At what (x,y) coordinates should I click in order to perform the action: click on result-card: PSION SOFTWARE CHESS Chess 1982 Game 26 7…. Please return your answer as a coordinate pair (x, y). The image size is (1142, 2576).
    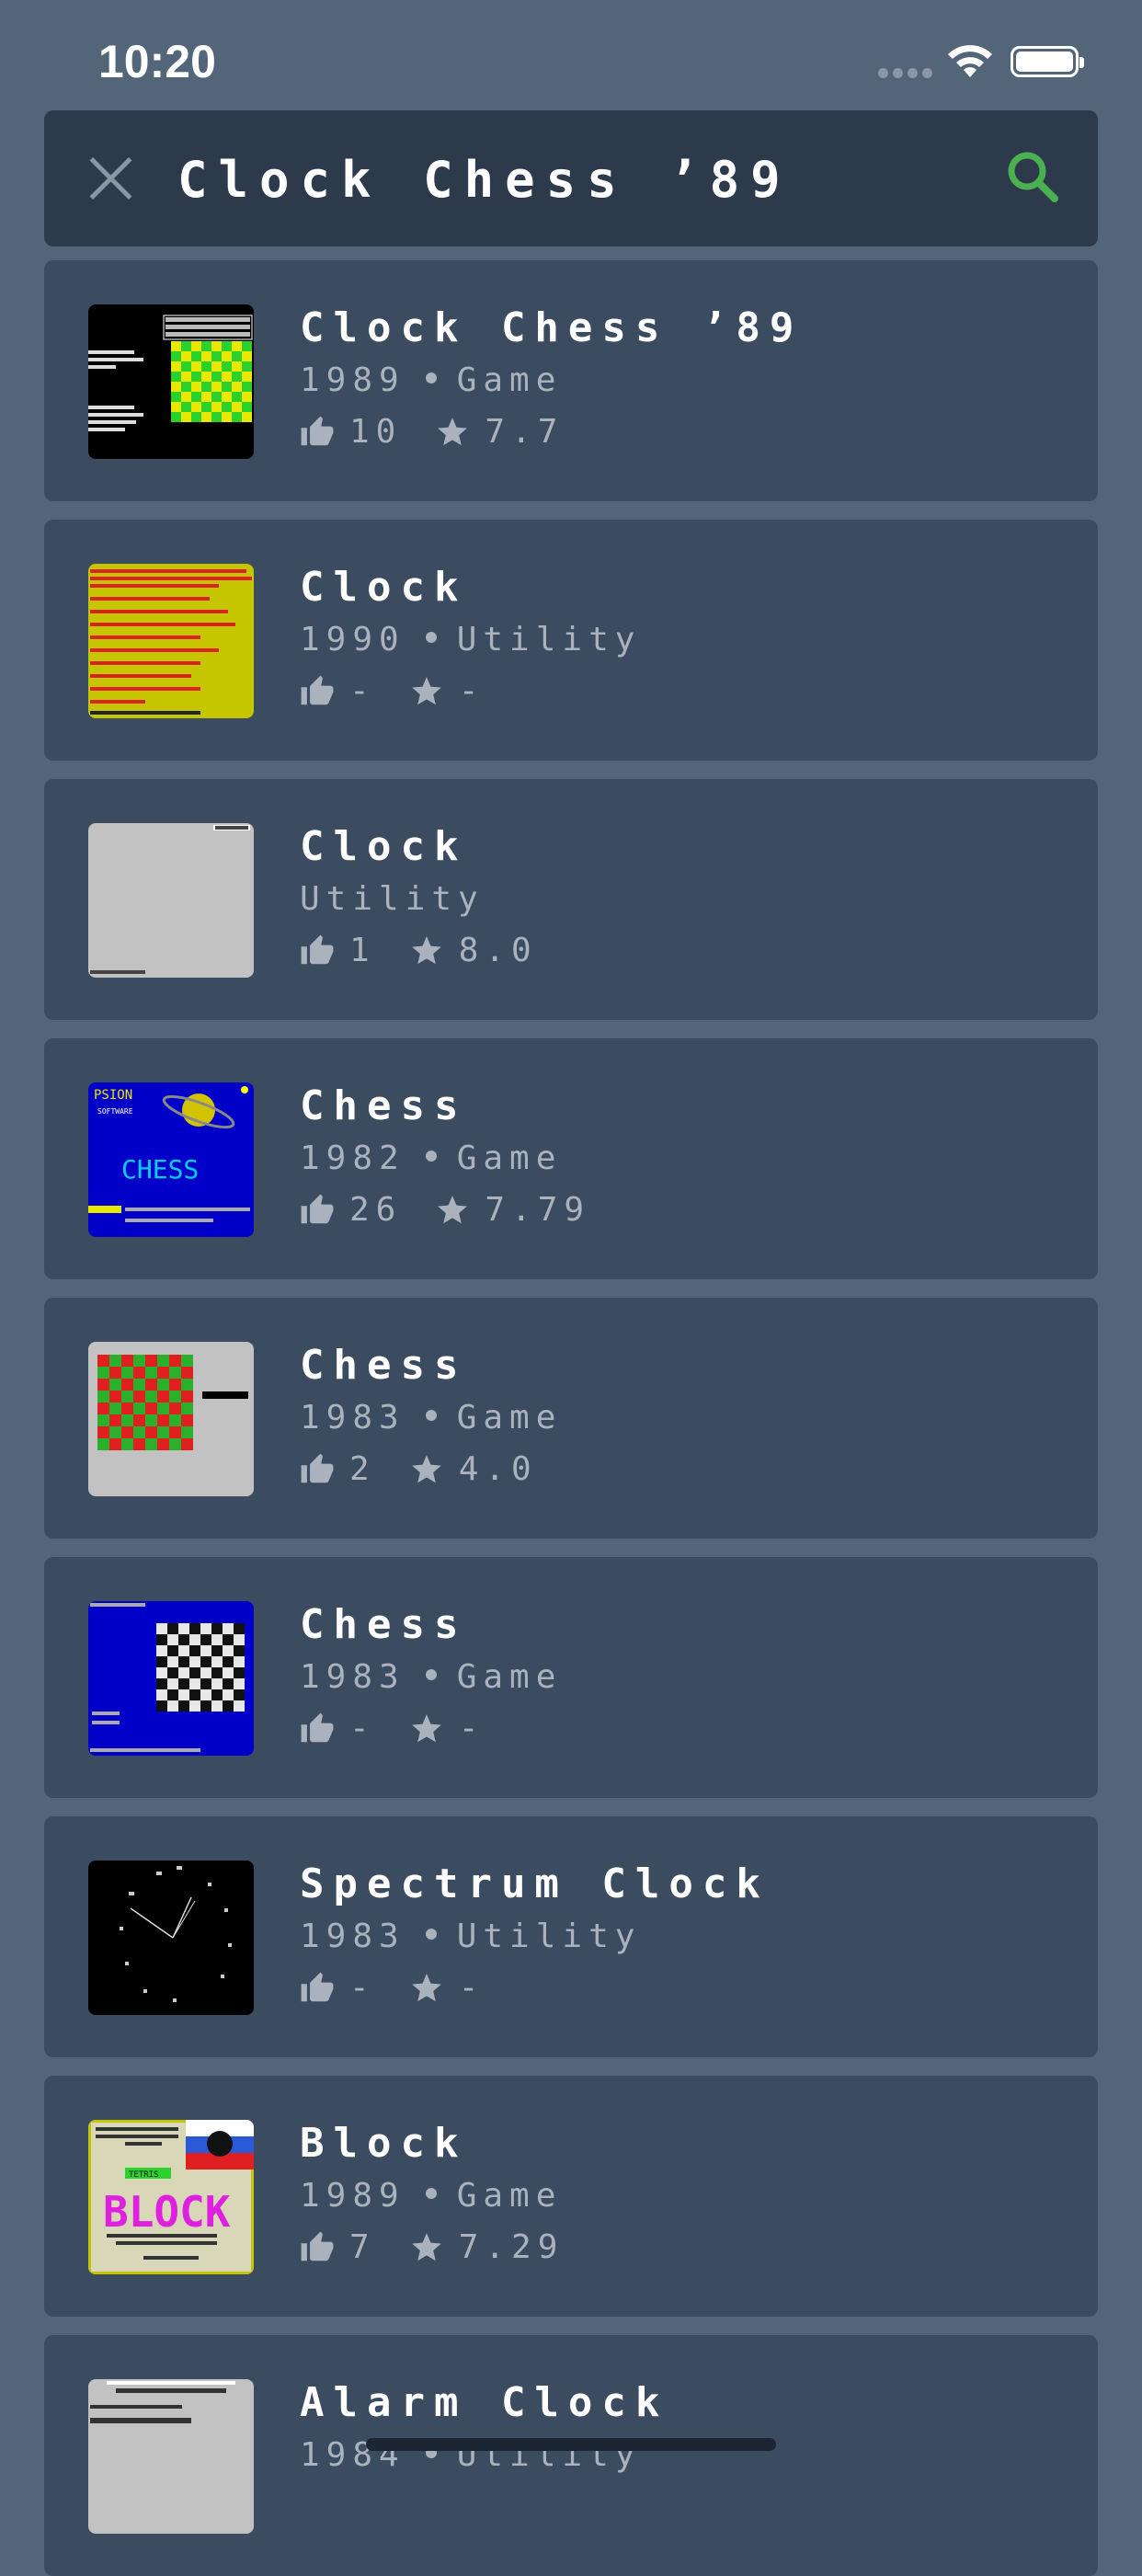
    Looking at the image, I should click on (571, 1158).